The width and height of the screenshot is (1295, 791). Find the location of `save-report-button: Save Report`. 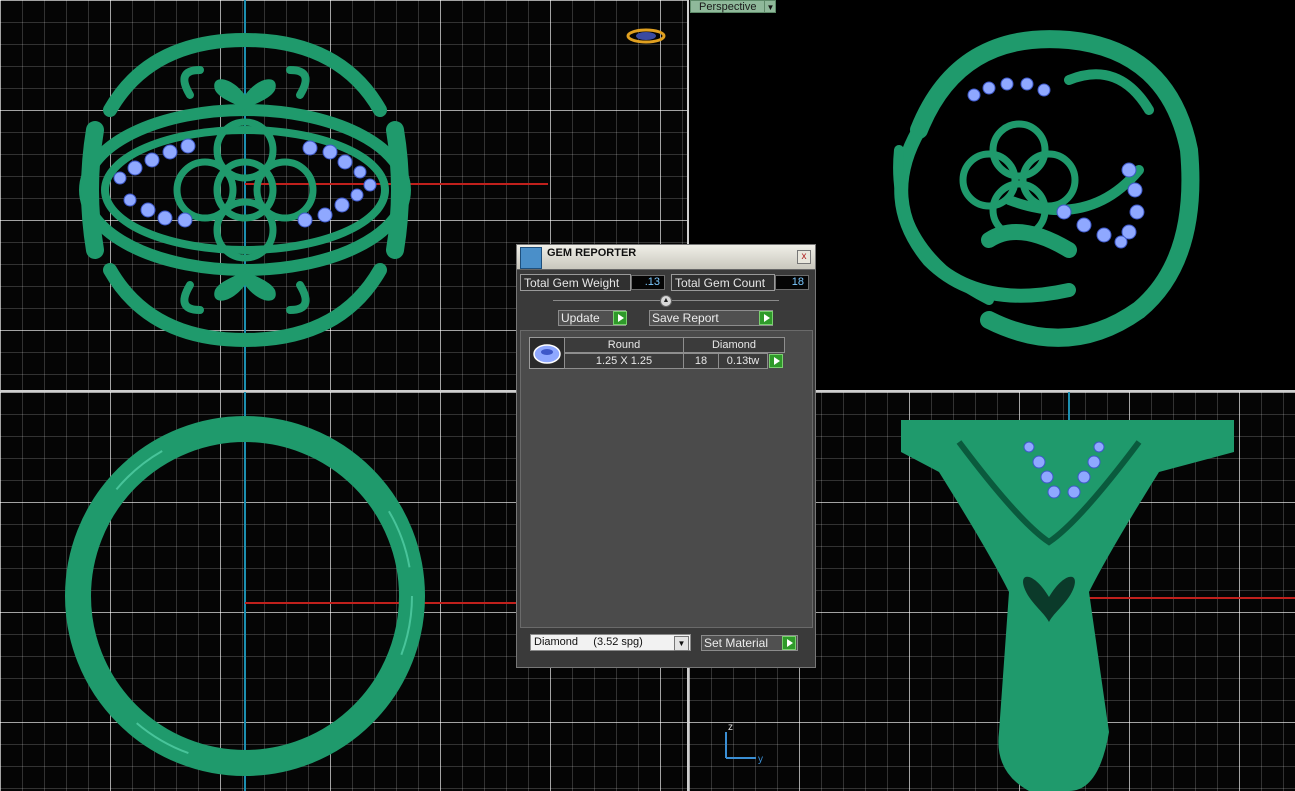

save-report-button: Save Report is located at coordinates (711, 318).